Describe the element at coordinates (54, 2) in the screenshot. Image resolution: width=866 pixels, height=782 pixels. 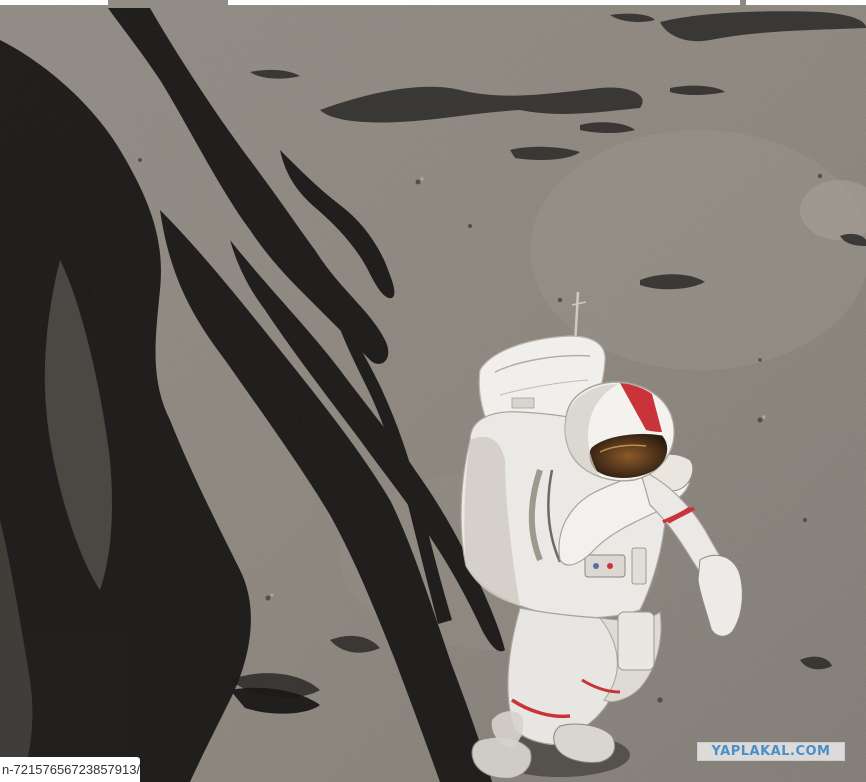
I see `page-edge-top-left` at that location.